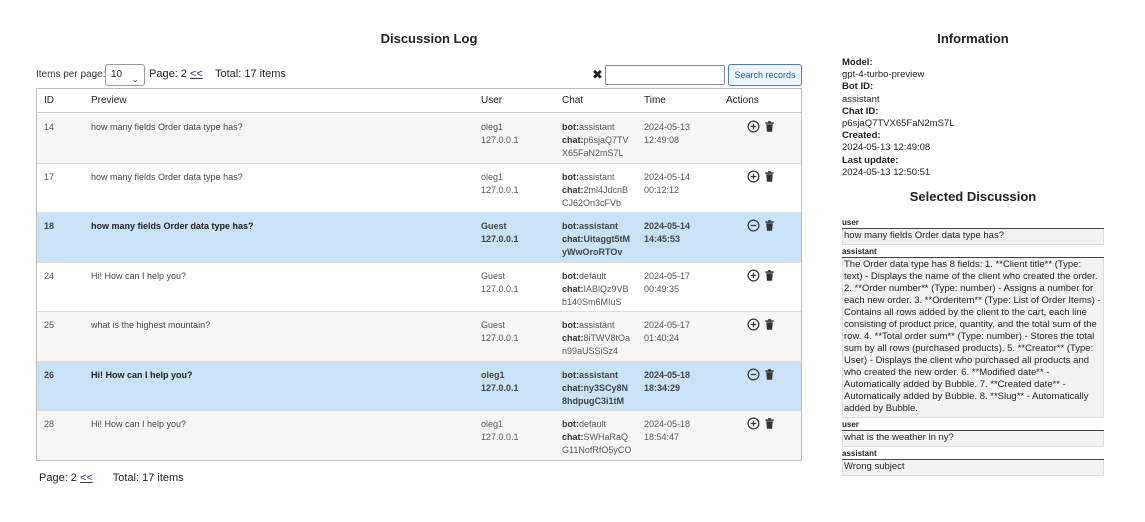 The image size is (1145, 522). What do you see at coordinates (111, 478) in the screenshot?
I see `pager-bottom: Page: 2 << Total: 17 items` at bounding box center [111, 478].